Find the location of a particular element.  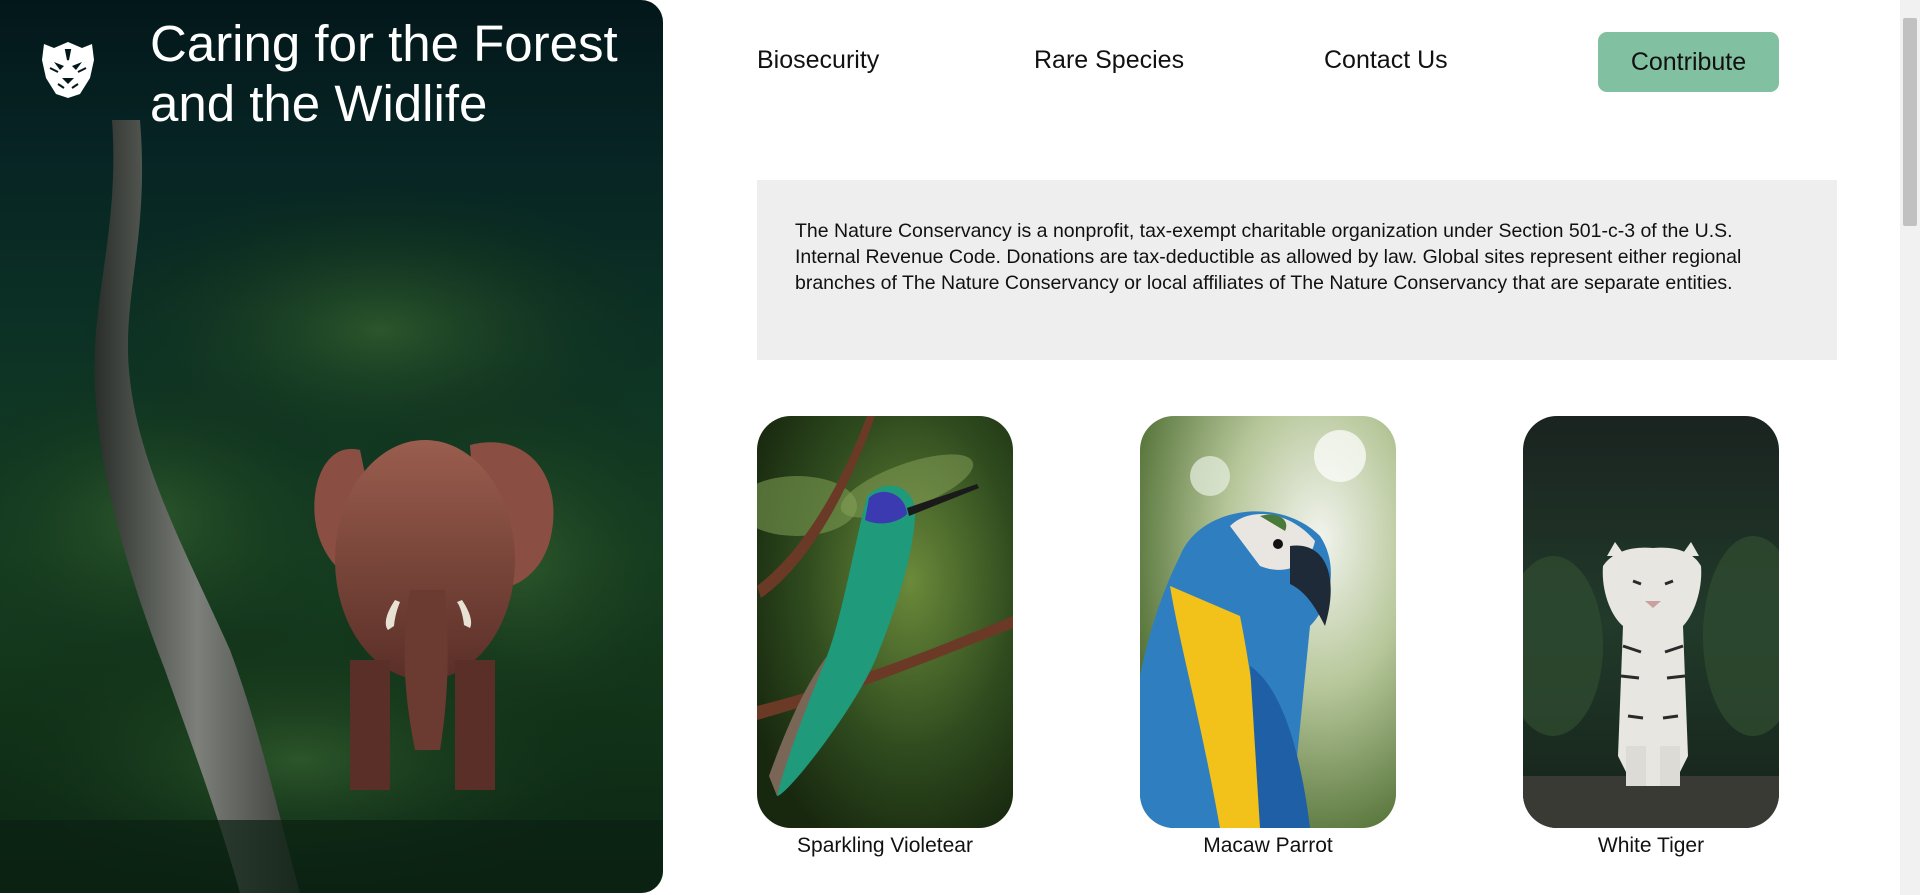

species-card-hummingbird: Sparkling Violetear is located at coordinates (885, 637).